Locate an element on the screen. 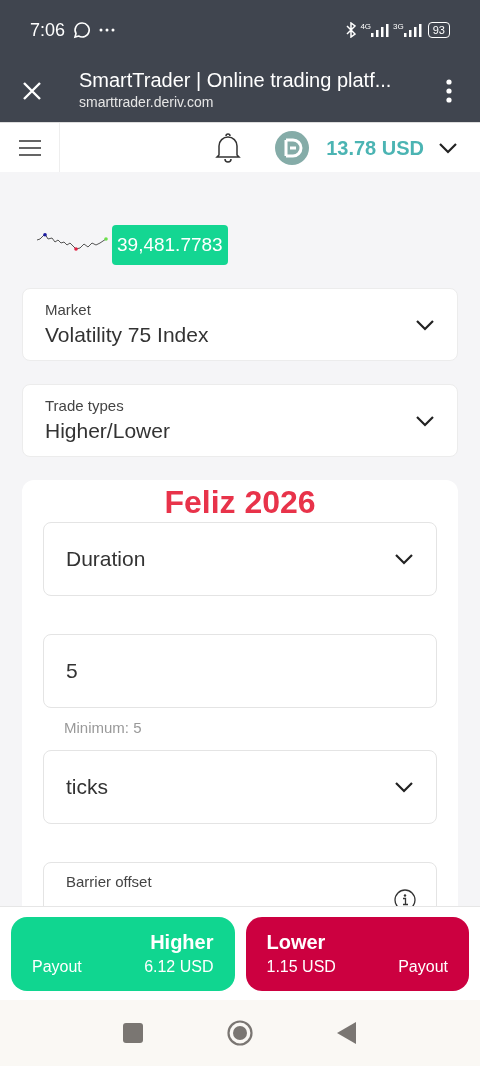 The width and height of the screenshot is (480, 1066). network-label: 3G is located at coordinates (398, 27).